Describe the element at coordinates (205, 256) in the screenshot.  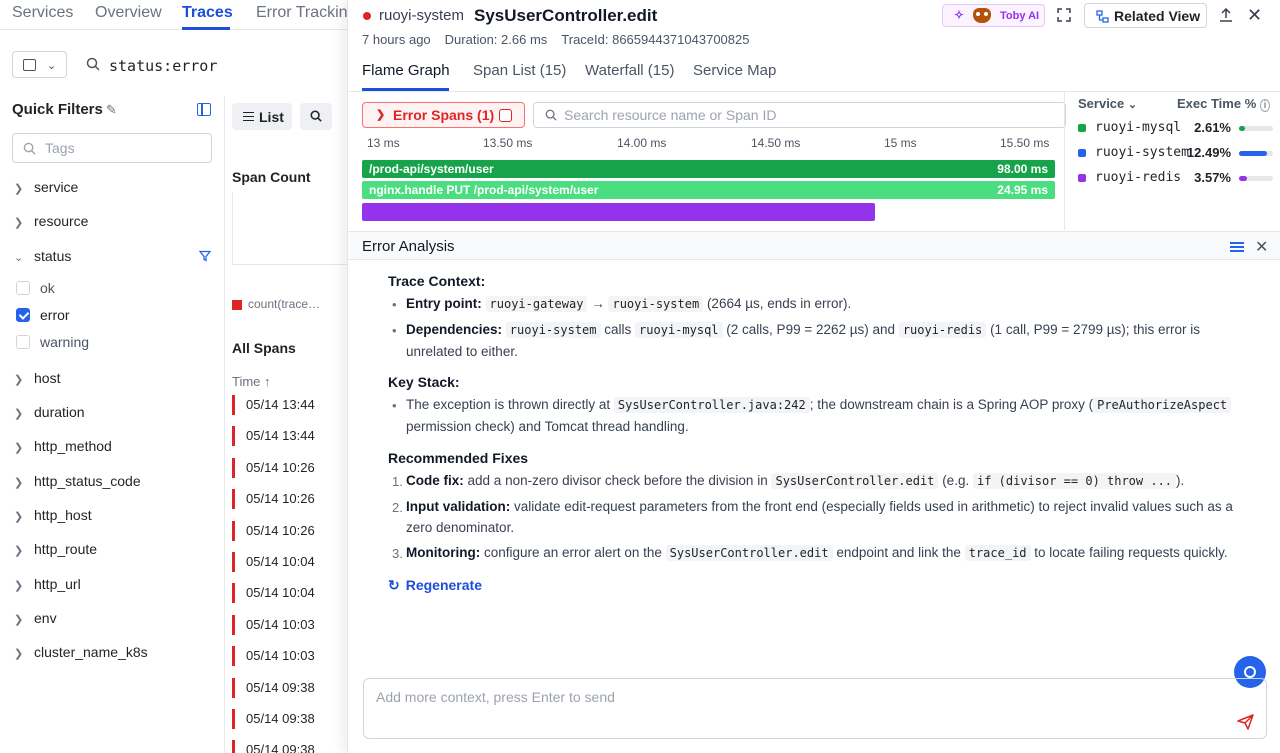
I see `filter-icon` at that location.